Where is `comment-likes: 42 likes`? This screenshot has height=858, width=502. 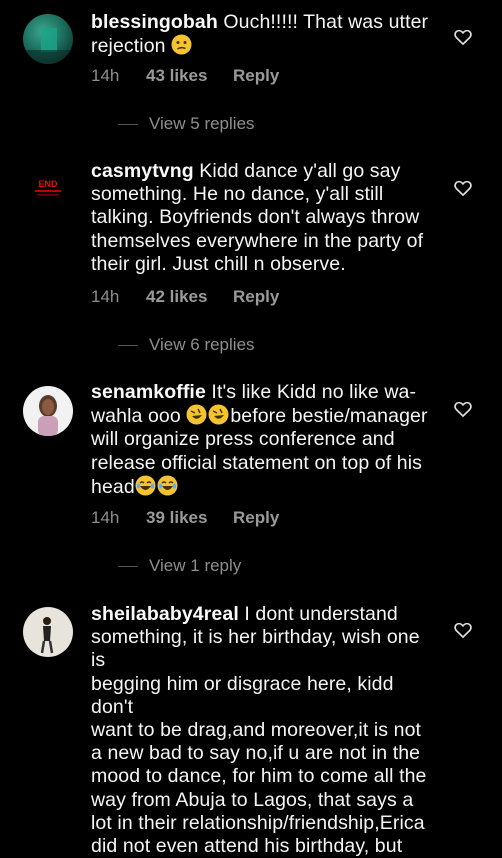 comment-likes: 42 likes is located at coordinates (189, 297).